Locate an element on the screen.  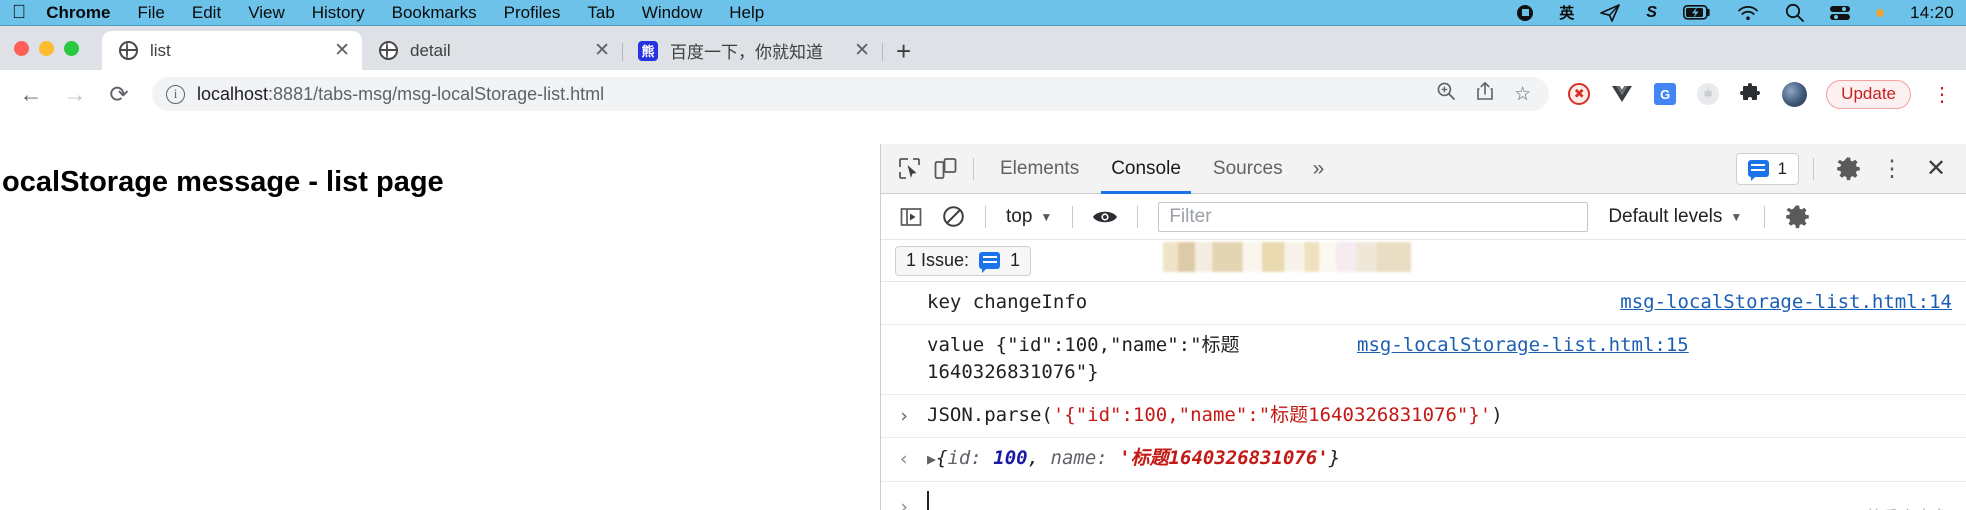
reload-button: ⟳ is located at coordinates (119, 94).